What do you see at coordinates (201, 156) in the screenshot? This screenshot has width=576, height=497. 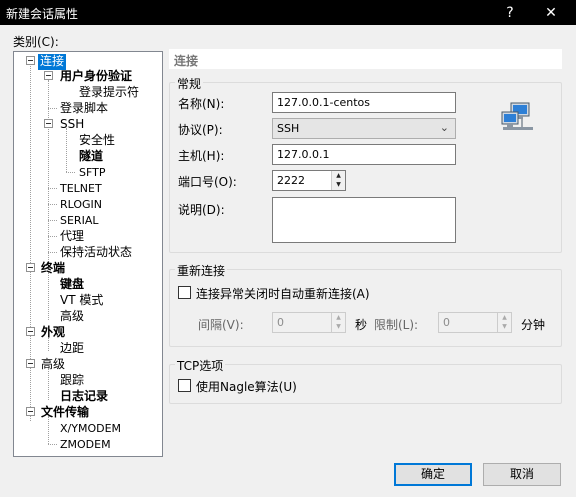 I see `host-label: 主机(H):` at bounding box center [201, 156].